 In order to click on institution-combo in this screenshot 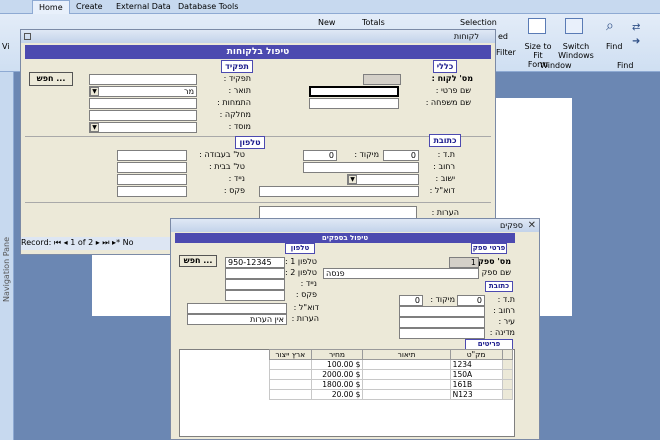, I will do `click(143, 127)`.